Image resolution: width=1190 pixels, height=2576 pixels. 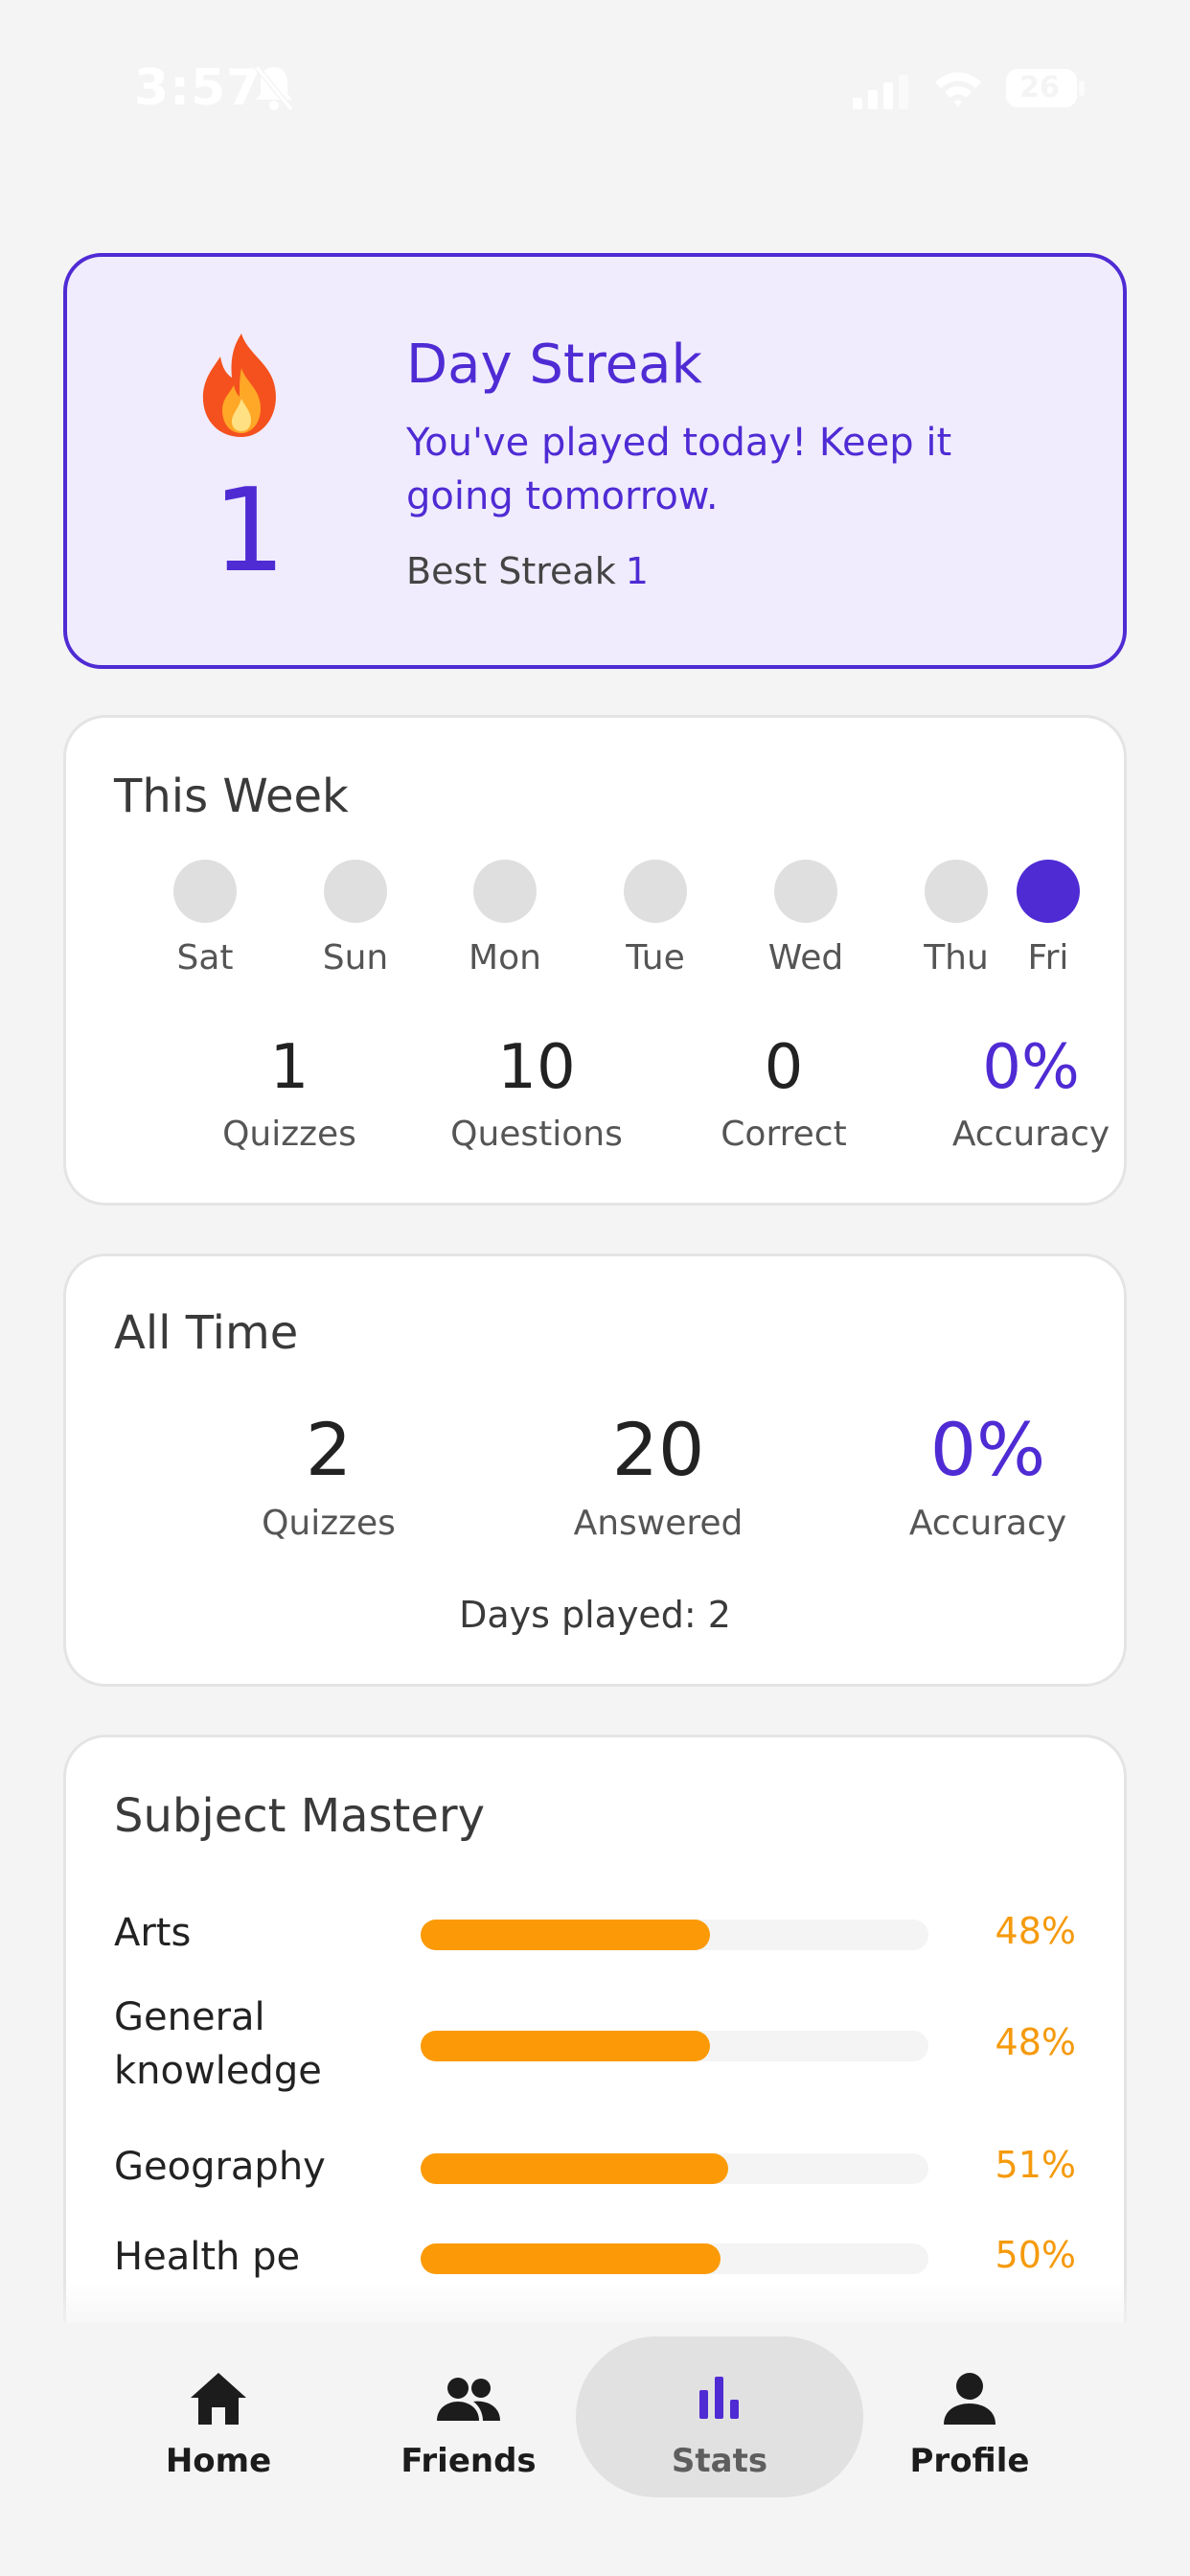 What do you see at coordinates (658, 1449) in the screenshot?
I see `stat-value: 20` at bounding box center [658, 1449].